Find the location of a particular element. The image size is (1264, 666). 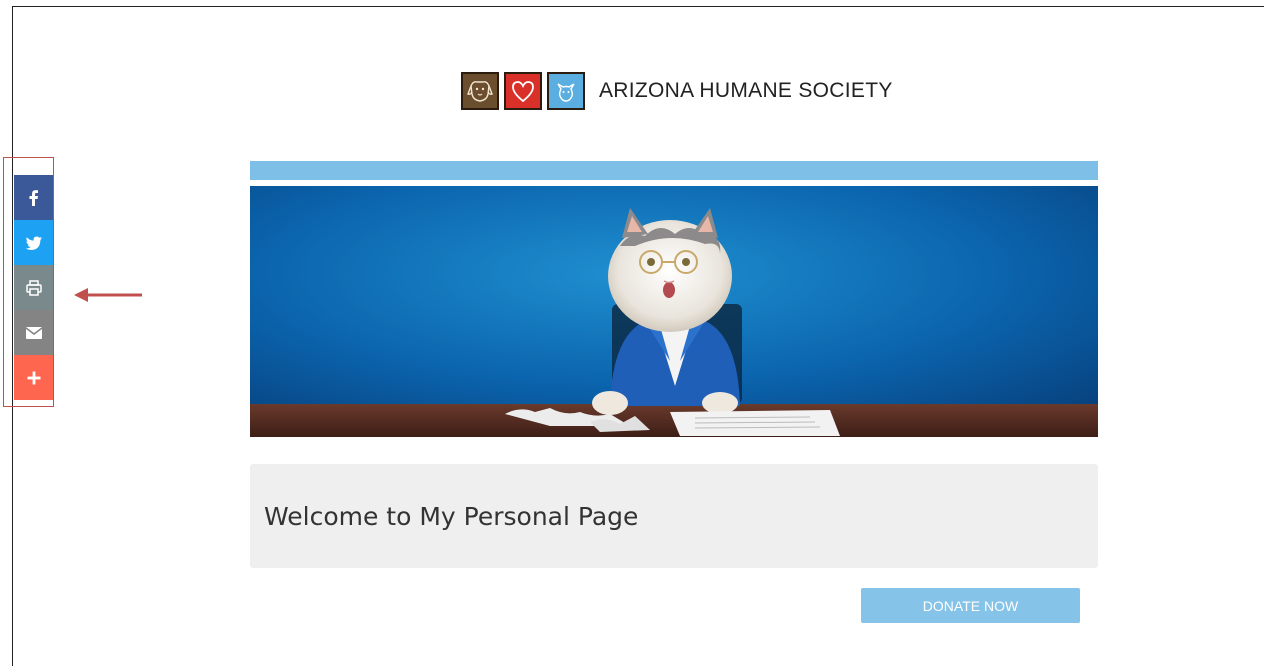

print-button is located at coordinates (33, 287).